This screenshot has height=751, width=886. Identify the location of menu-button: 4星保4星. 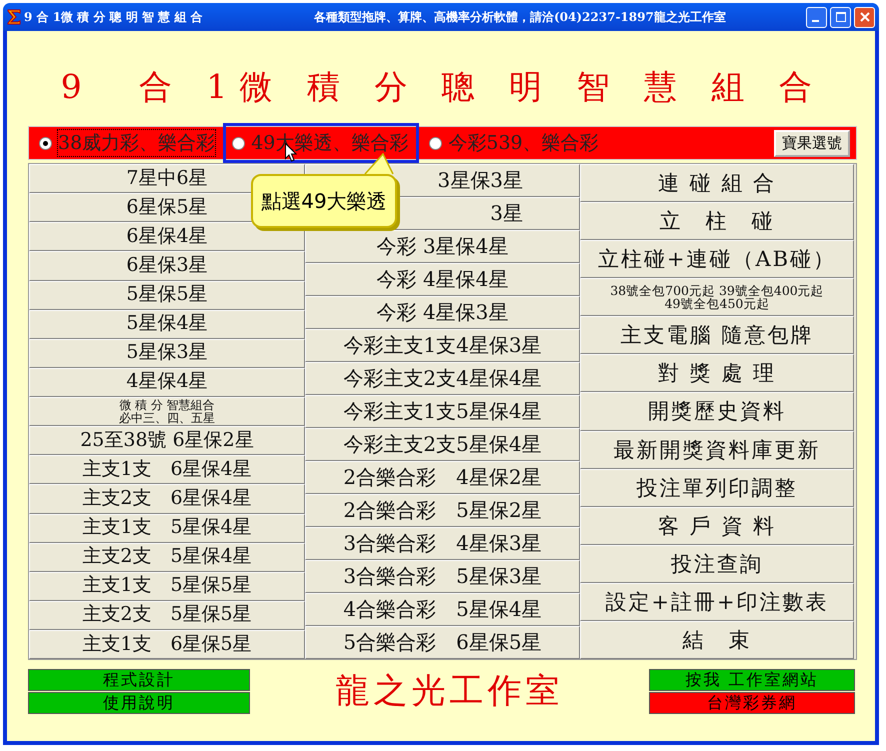
(167, 382).